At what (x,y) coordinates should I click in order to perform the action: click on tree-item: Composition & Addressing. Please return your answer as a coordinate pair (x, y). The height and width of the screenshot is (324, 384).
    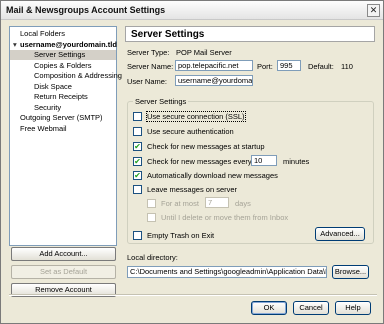
    Looking at the image, I should click on (66, 76).